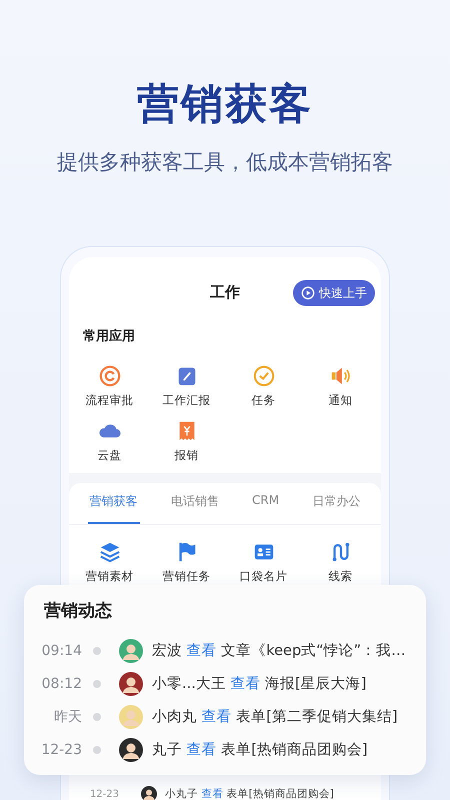 The image size is (450, 800). I want to click on tool-shortcut: 营销任务, so click(186, 562).